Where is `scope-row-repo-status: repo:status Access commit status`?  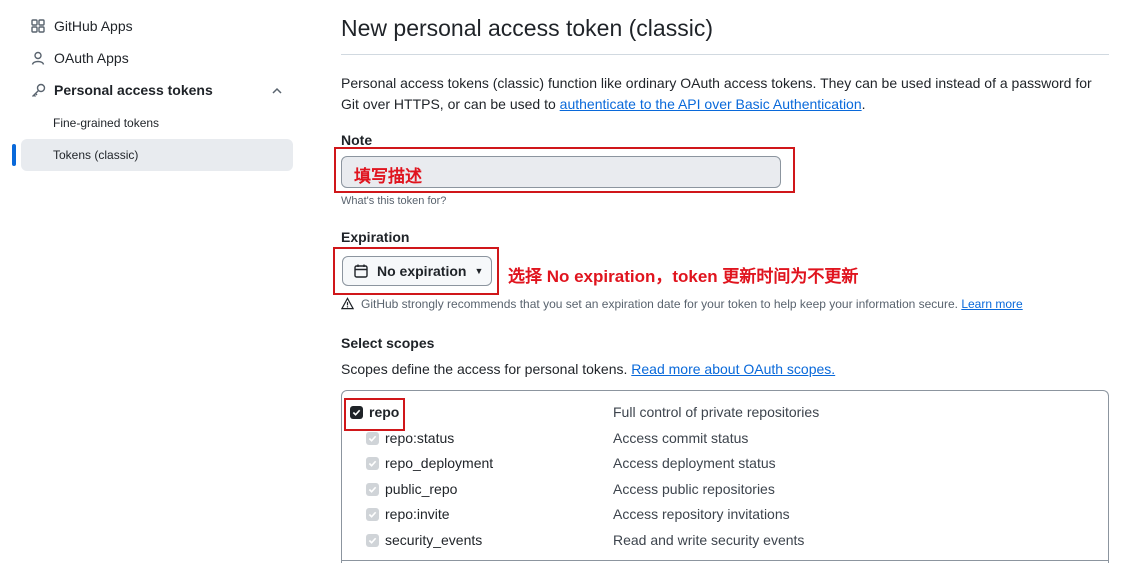
scope-row-repo-status: repo:status Access commit status is located at coordinates (725, 438).